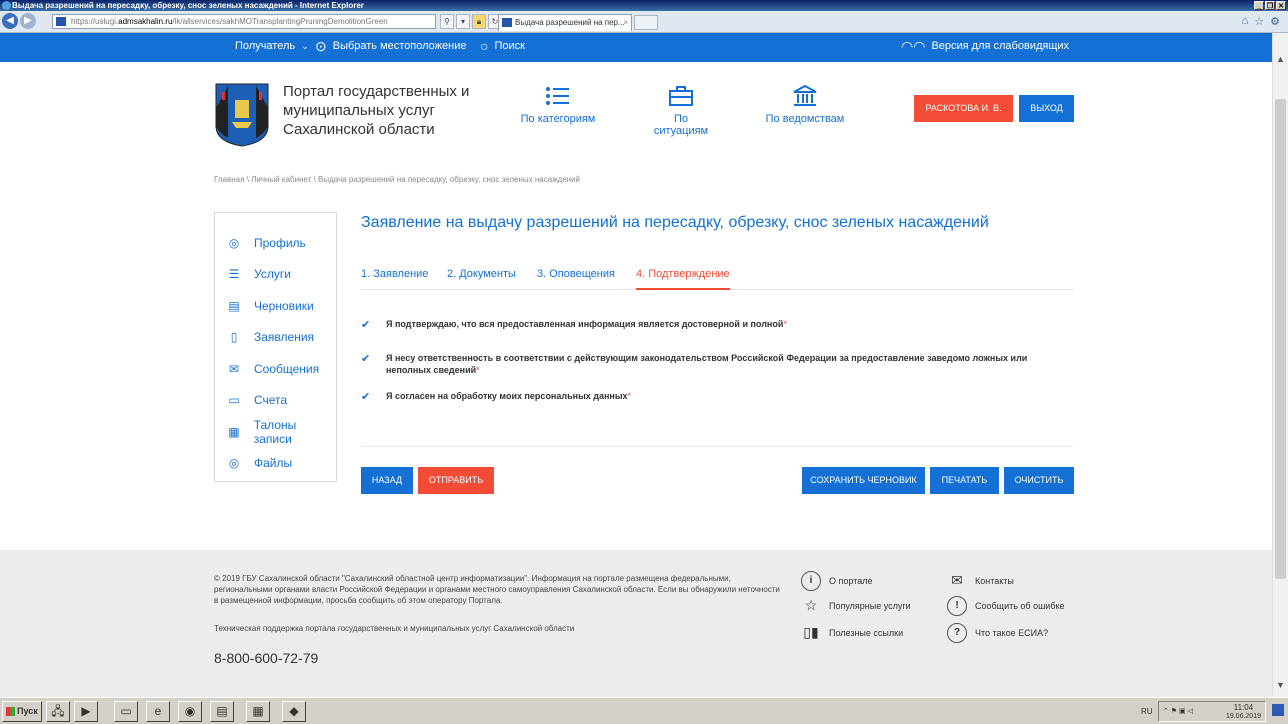 This screenshot has height=724, width=1288. I want to click on show-desktop-button, so click(1278, 710).